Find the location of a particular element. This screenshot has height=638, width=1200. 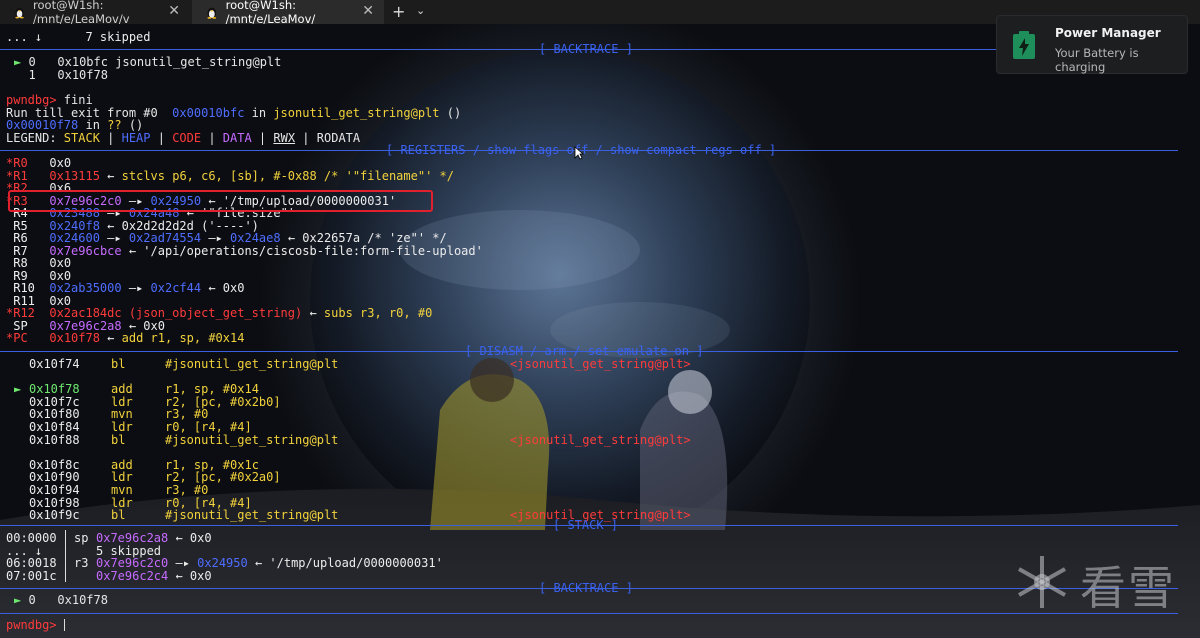

run-symbol: jsonutil_get_string@plt is located at coordinates (356, 113).